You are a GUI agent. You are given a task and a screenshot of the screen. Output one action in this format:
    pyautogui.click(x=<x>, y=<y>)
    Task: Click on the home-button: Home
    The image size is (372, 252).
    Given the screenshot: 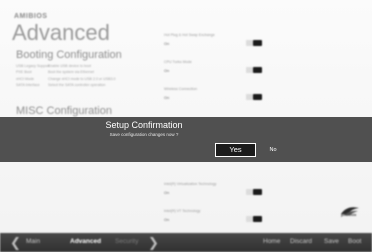 What is the action you would take?
    pyautogui.click(x=271, y=241)
    